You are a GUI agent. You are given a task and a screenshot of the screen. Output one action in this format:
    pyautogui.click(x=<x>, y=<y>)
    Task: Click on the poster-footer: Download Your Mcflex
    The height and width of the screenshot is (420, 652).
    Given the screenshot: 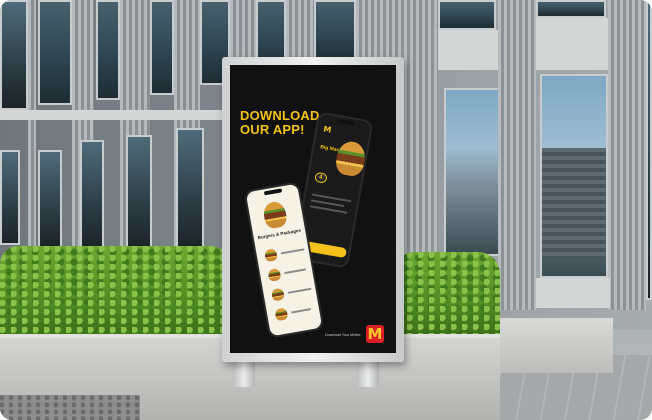 What is the action you would take?
    pyautogui.click(x=343, y=335)
    